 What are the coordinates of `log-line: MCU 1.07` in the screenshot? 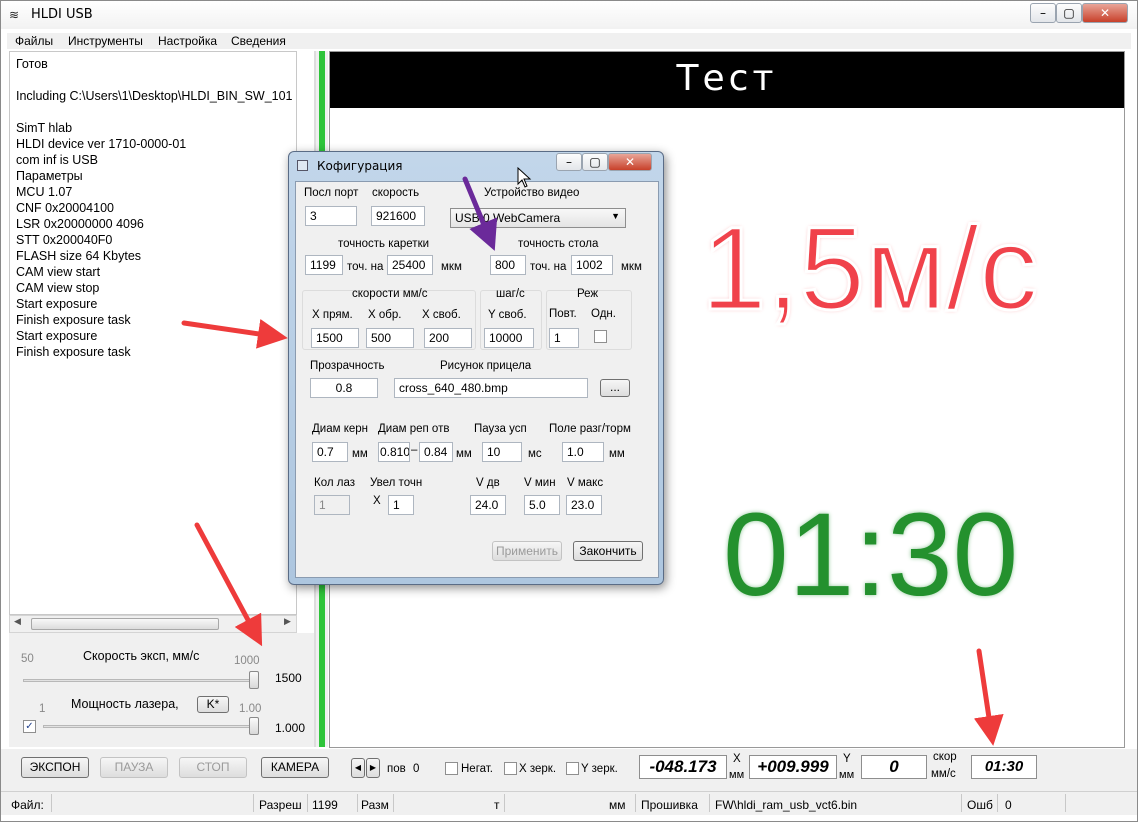 It's located at (44, 192).